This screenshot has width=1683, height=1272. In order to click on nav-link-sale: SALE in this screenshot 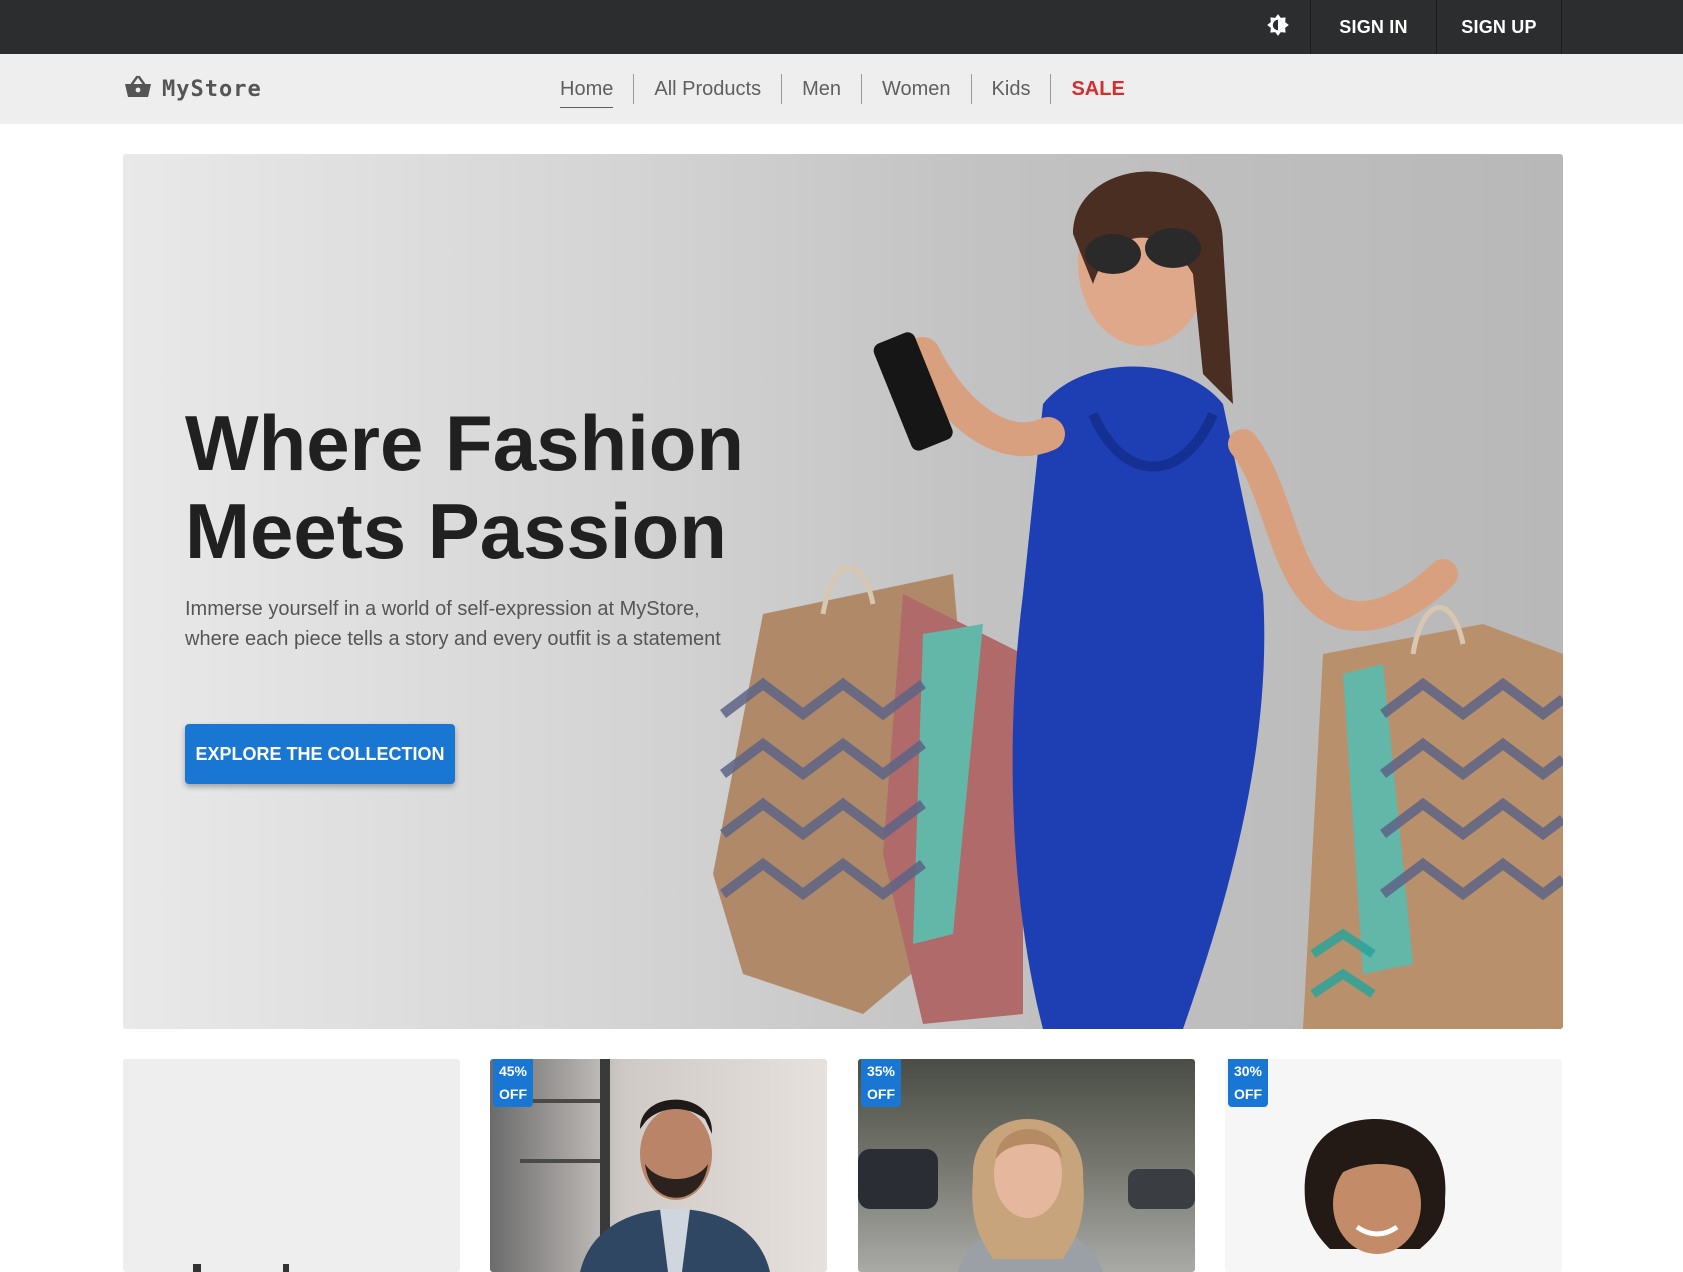, I will do `click(1097, 89)`.